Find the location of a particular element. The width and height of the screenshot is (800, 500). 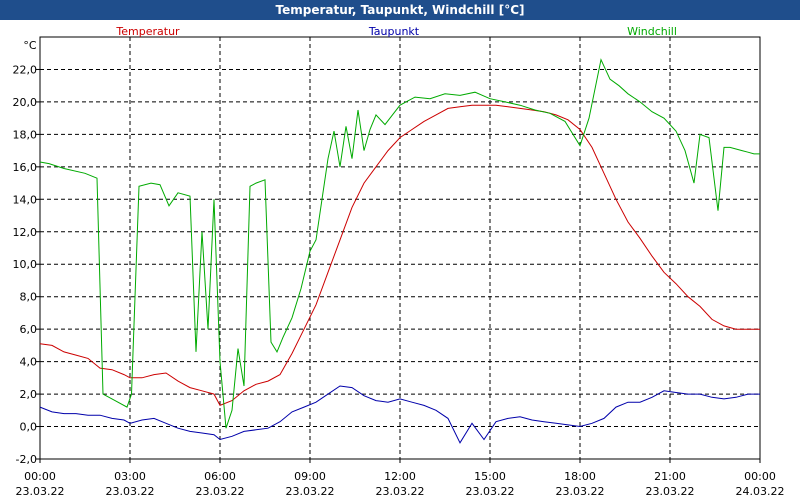

y-tick-label: 12,0 is located at coordinates (25, 232).